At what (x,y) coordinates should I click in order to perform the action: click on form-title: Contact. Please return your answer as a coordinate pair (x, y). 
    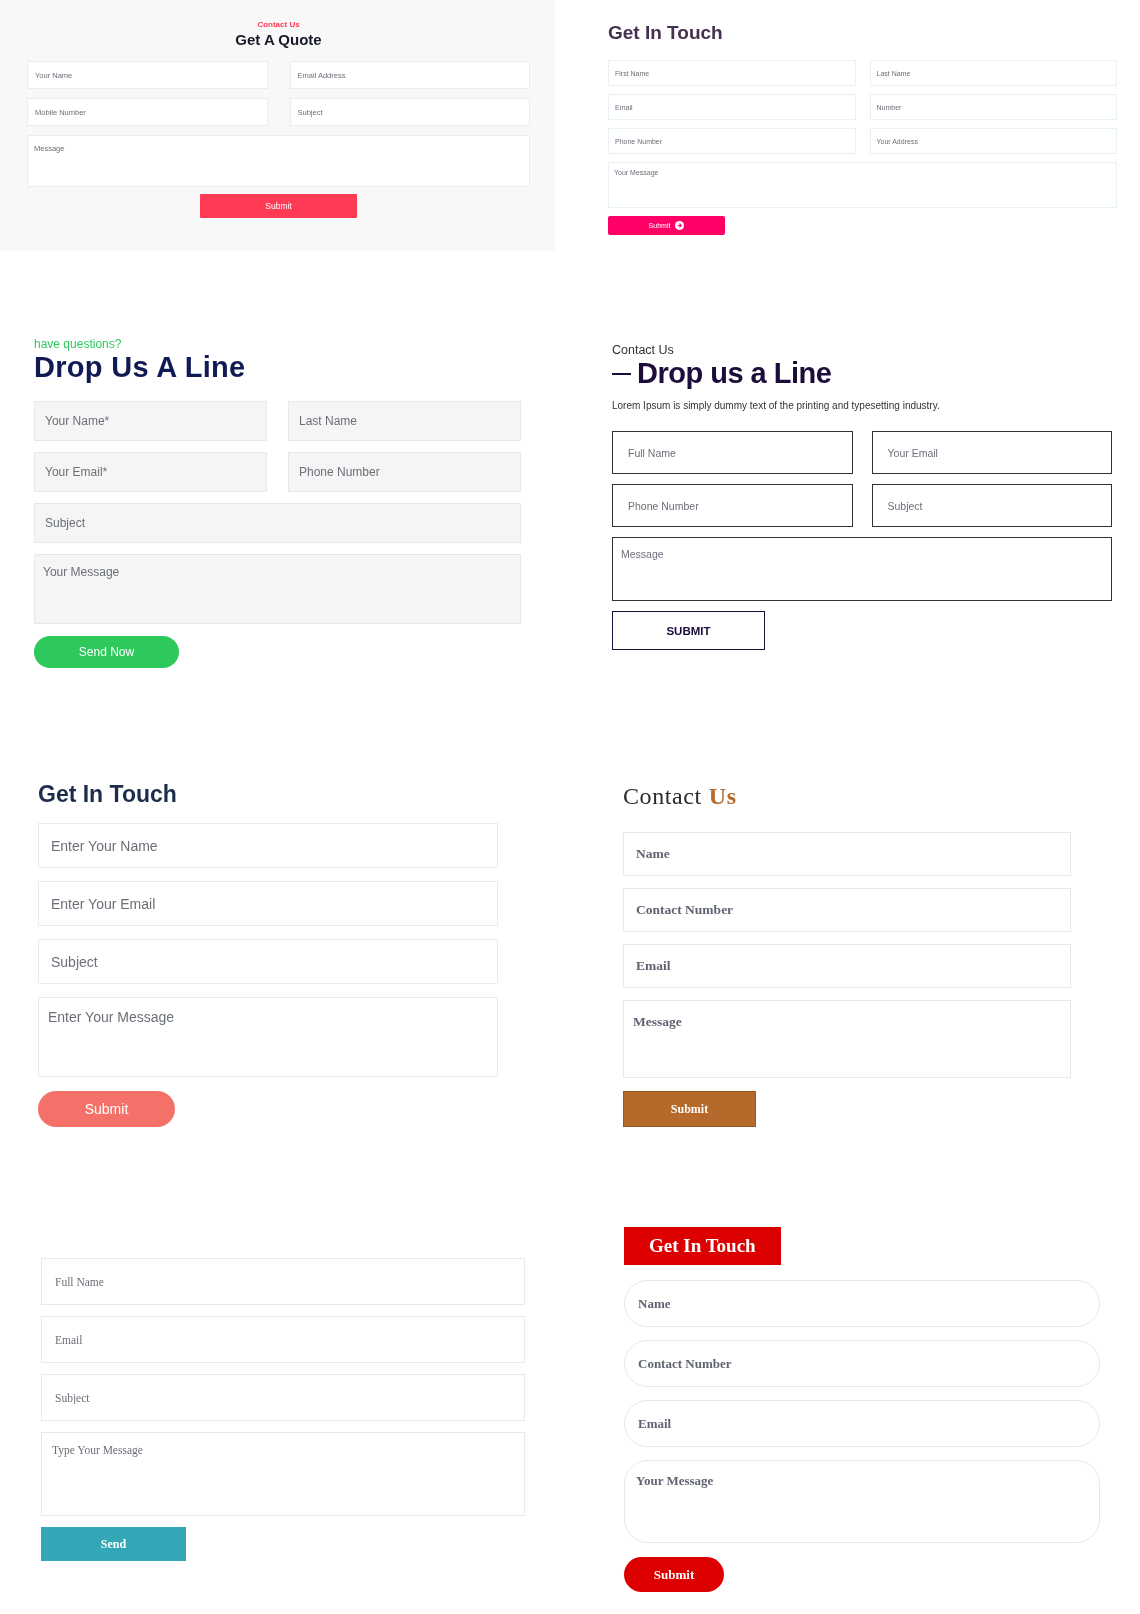
    Looking at the image, I should click on (662, 796).